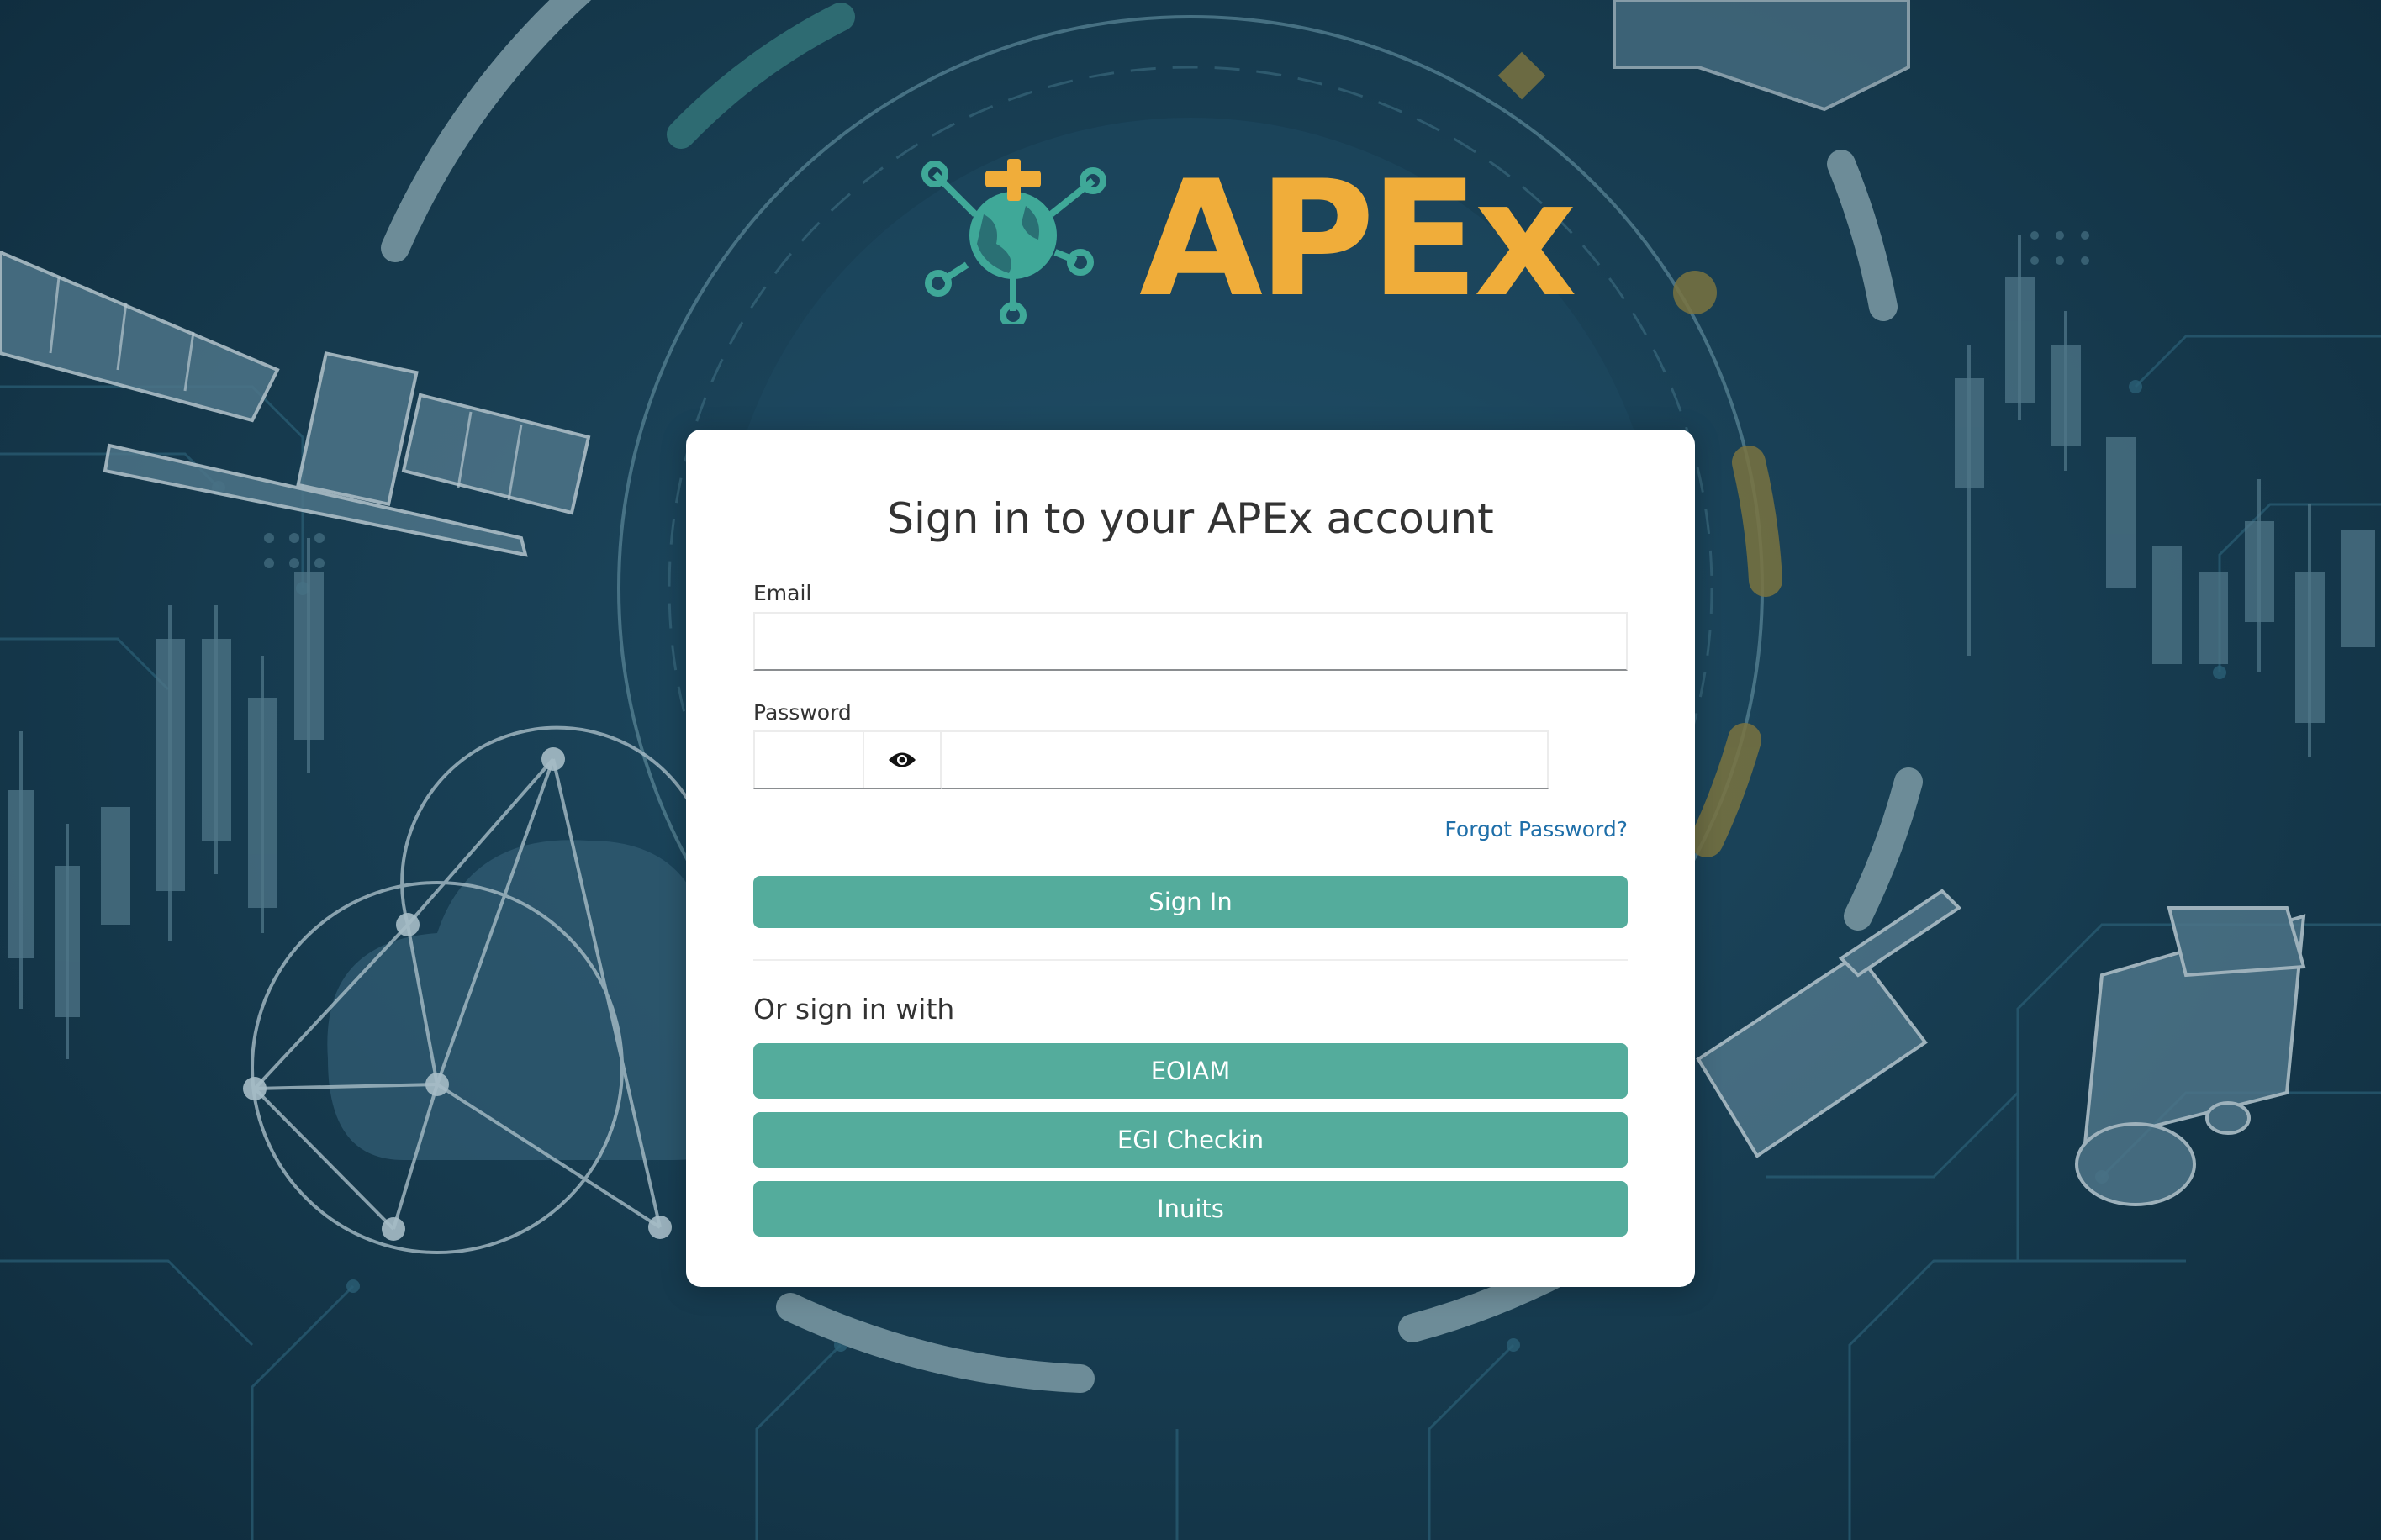 This screenshot has height=1540, width=2381. Describe the element at coordinates (1190, 1209) in the screenshot. I see `inuits-login-button: Inuits` at that location.